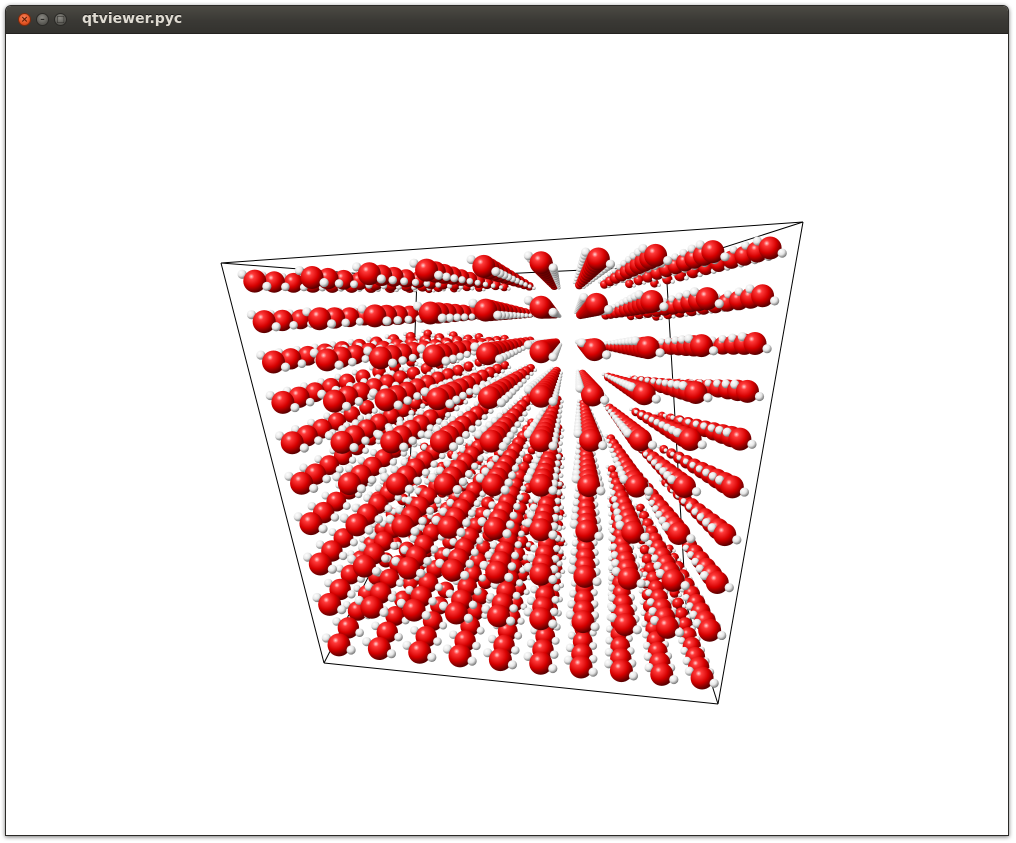 This screenshot has height=843, width=1016. Describe the element at coordinates (60, 19) in the screenshot. I see `maximize-icon: □` at that location.